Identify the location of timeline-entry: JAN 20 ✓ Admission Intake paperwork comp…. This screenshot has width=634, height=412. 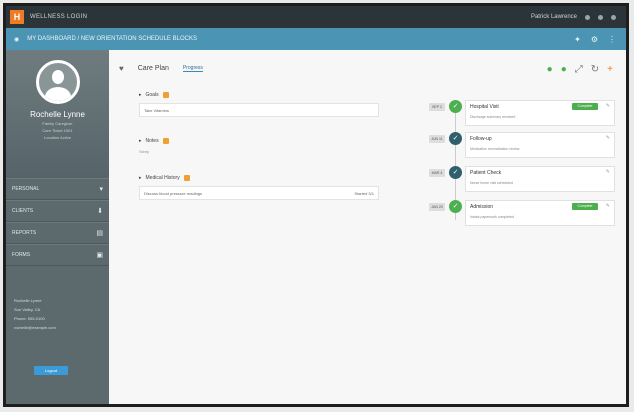
(524, 213).